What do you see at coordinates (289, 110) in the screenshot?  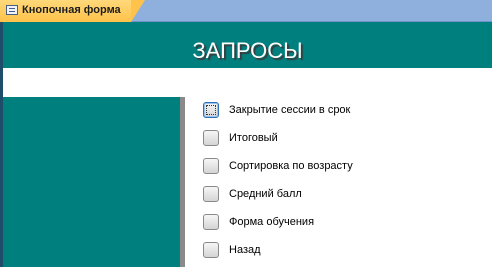 I see `menu-item-label: Закрытие сессии в срок` at bounding box center [289, 110].